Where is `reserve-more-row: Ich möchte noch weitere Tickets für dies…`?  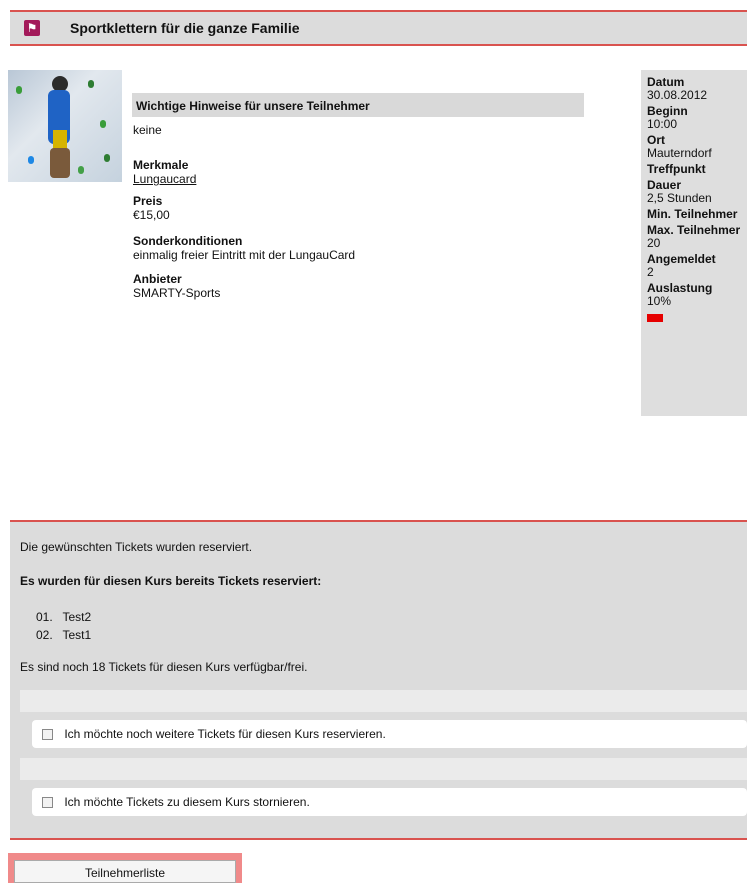 reserve-more-row: Ich möchte noch weitere Tickets für dies… is located at coordinates (389, 734).